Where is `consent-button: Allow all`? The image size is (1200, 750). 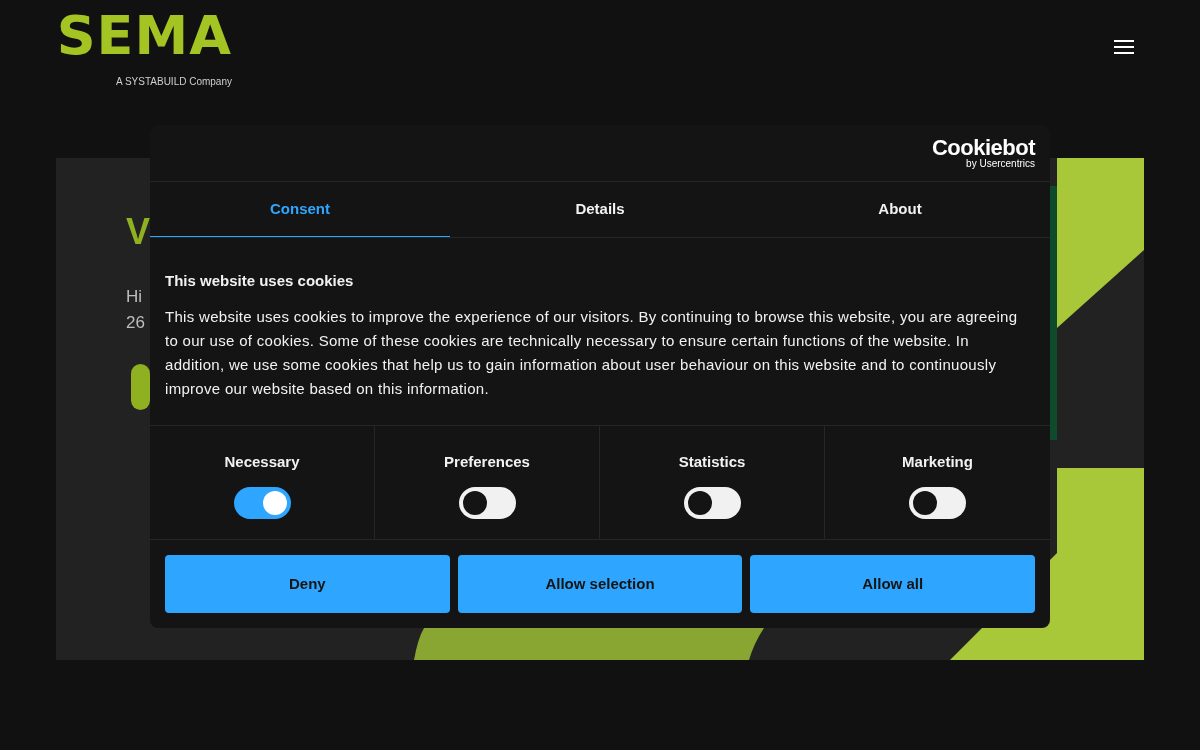 consent-button: Allow all is located at coordinates (892, 584).